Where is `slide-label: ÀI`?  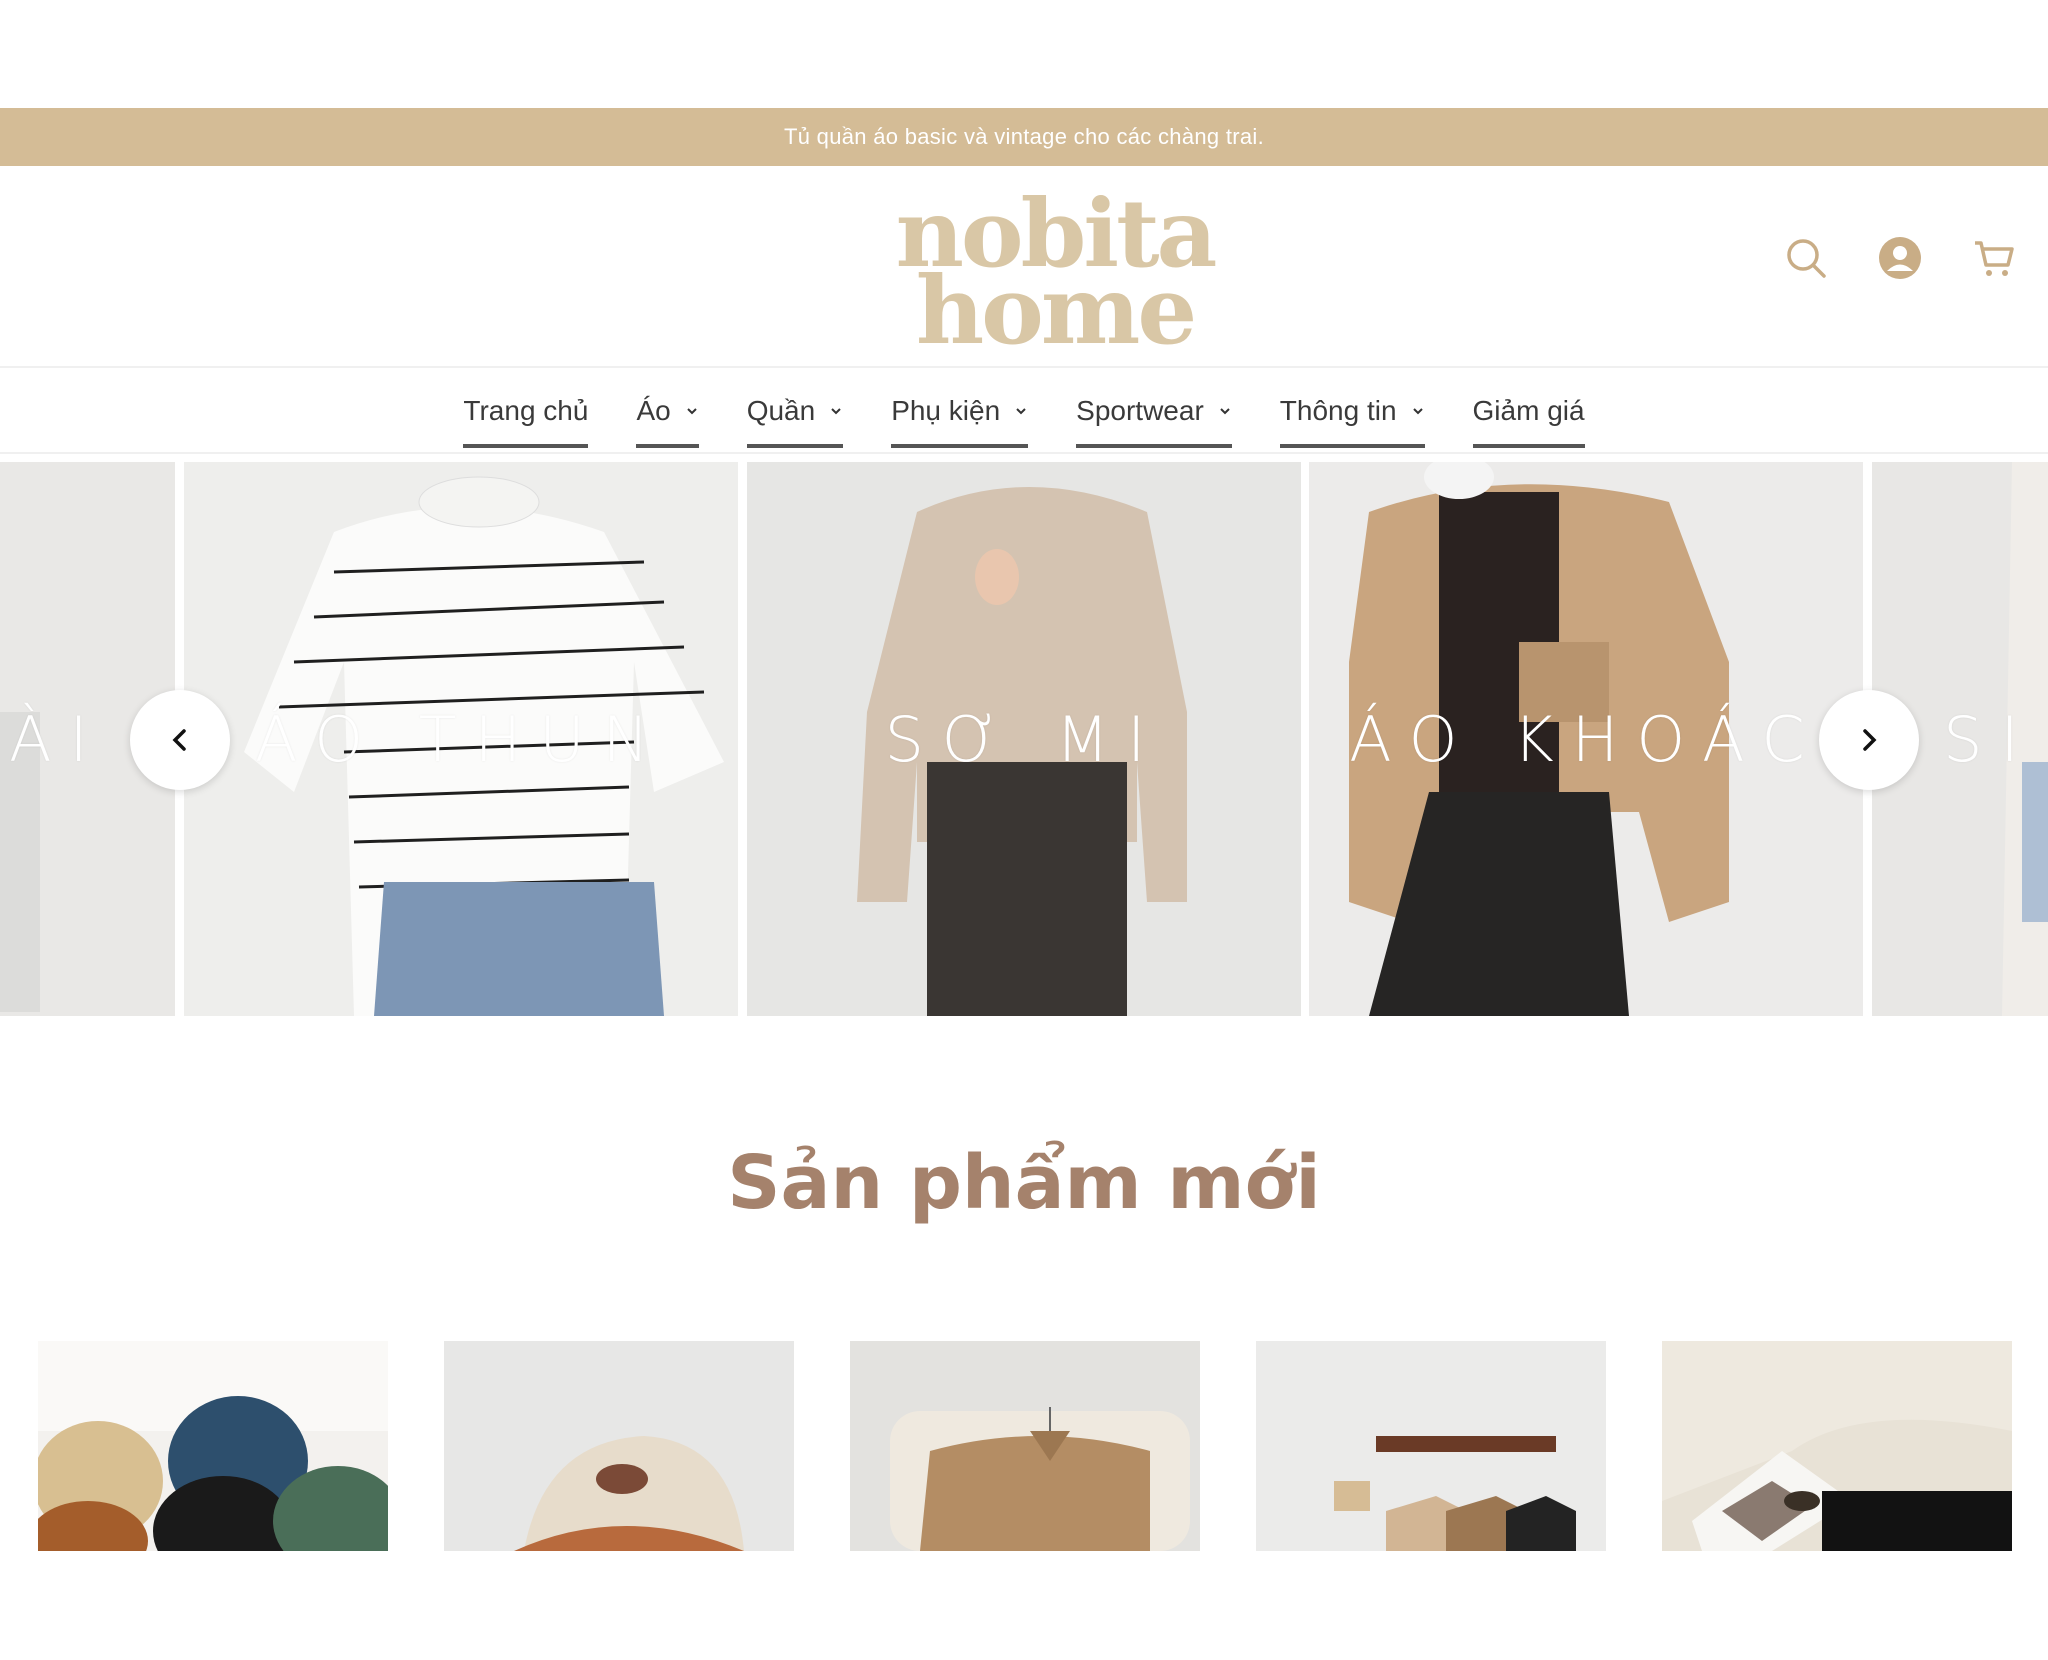
slide-label: ÀI is located at coordinates (57, 739).